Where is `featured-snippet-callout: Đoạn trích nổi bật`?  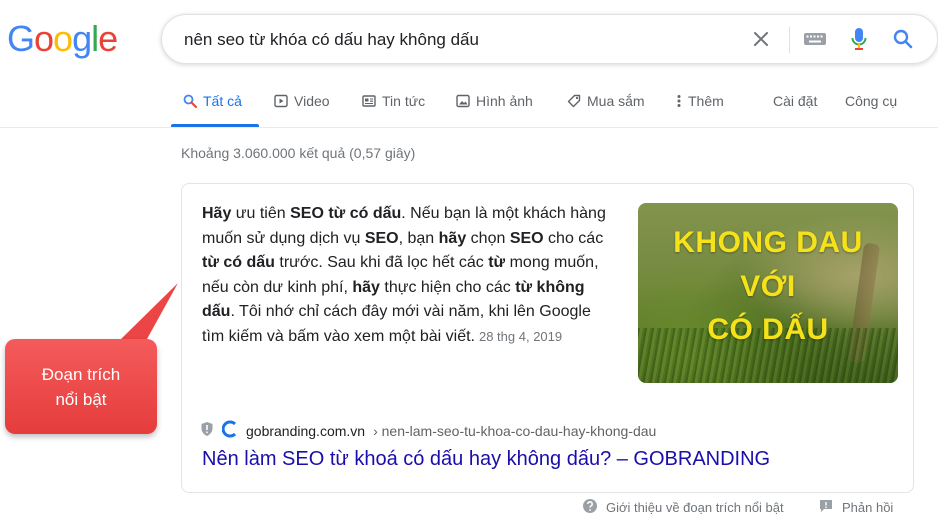
featured-snippet-callout: Đoạn trích nổi bật is located at coordinates (81, 386).